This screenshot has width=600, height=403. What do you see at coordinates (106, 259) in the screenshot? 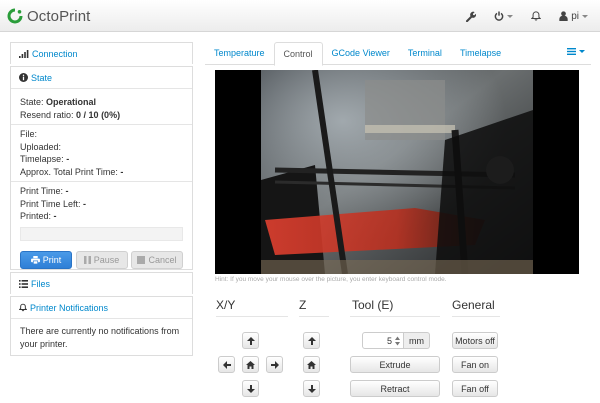
I see `pause-button-label: Pause` at bounding box center [106, 259].